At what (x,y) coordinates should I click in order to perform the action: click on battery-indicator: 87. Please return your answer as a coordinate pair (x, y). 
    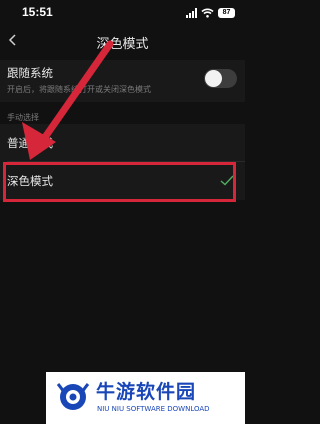
    Looking at the image, I should click on (226, 13).